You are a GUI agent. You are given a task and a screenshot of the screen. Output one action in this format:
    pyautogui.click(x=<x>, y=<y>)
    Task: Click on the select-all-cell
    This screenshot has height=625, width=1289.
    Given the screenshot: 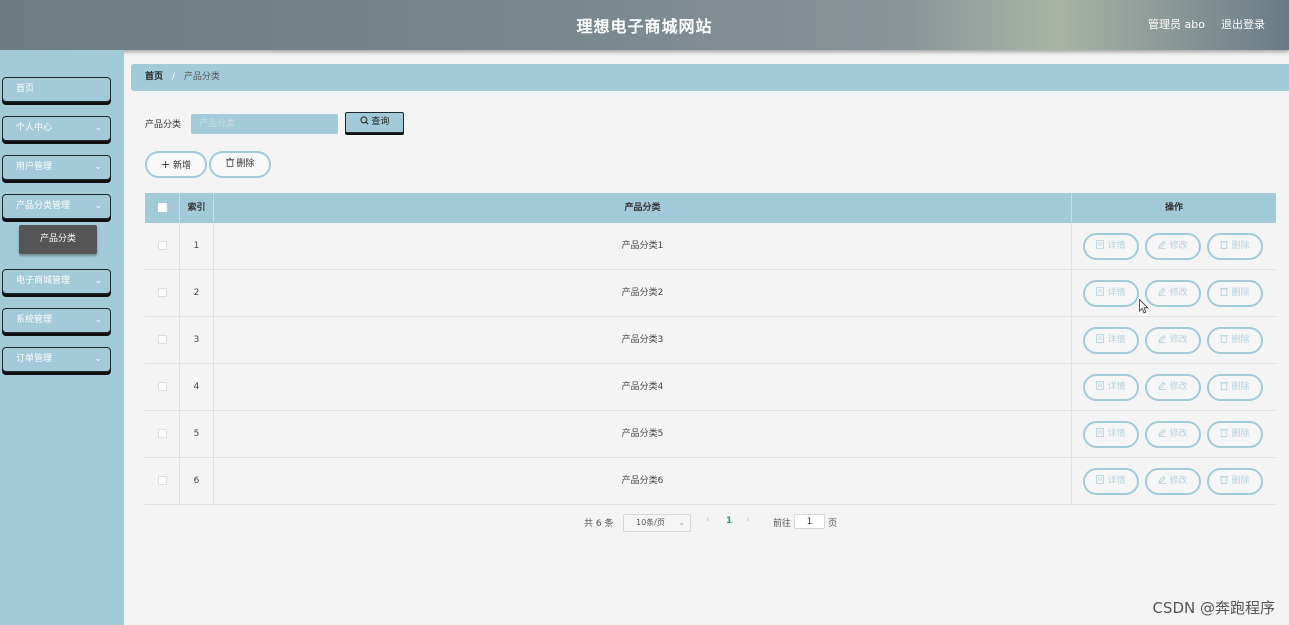 What is the action you would take?
    pyautogui.click(x=162, y=208)
    